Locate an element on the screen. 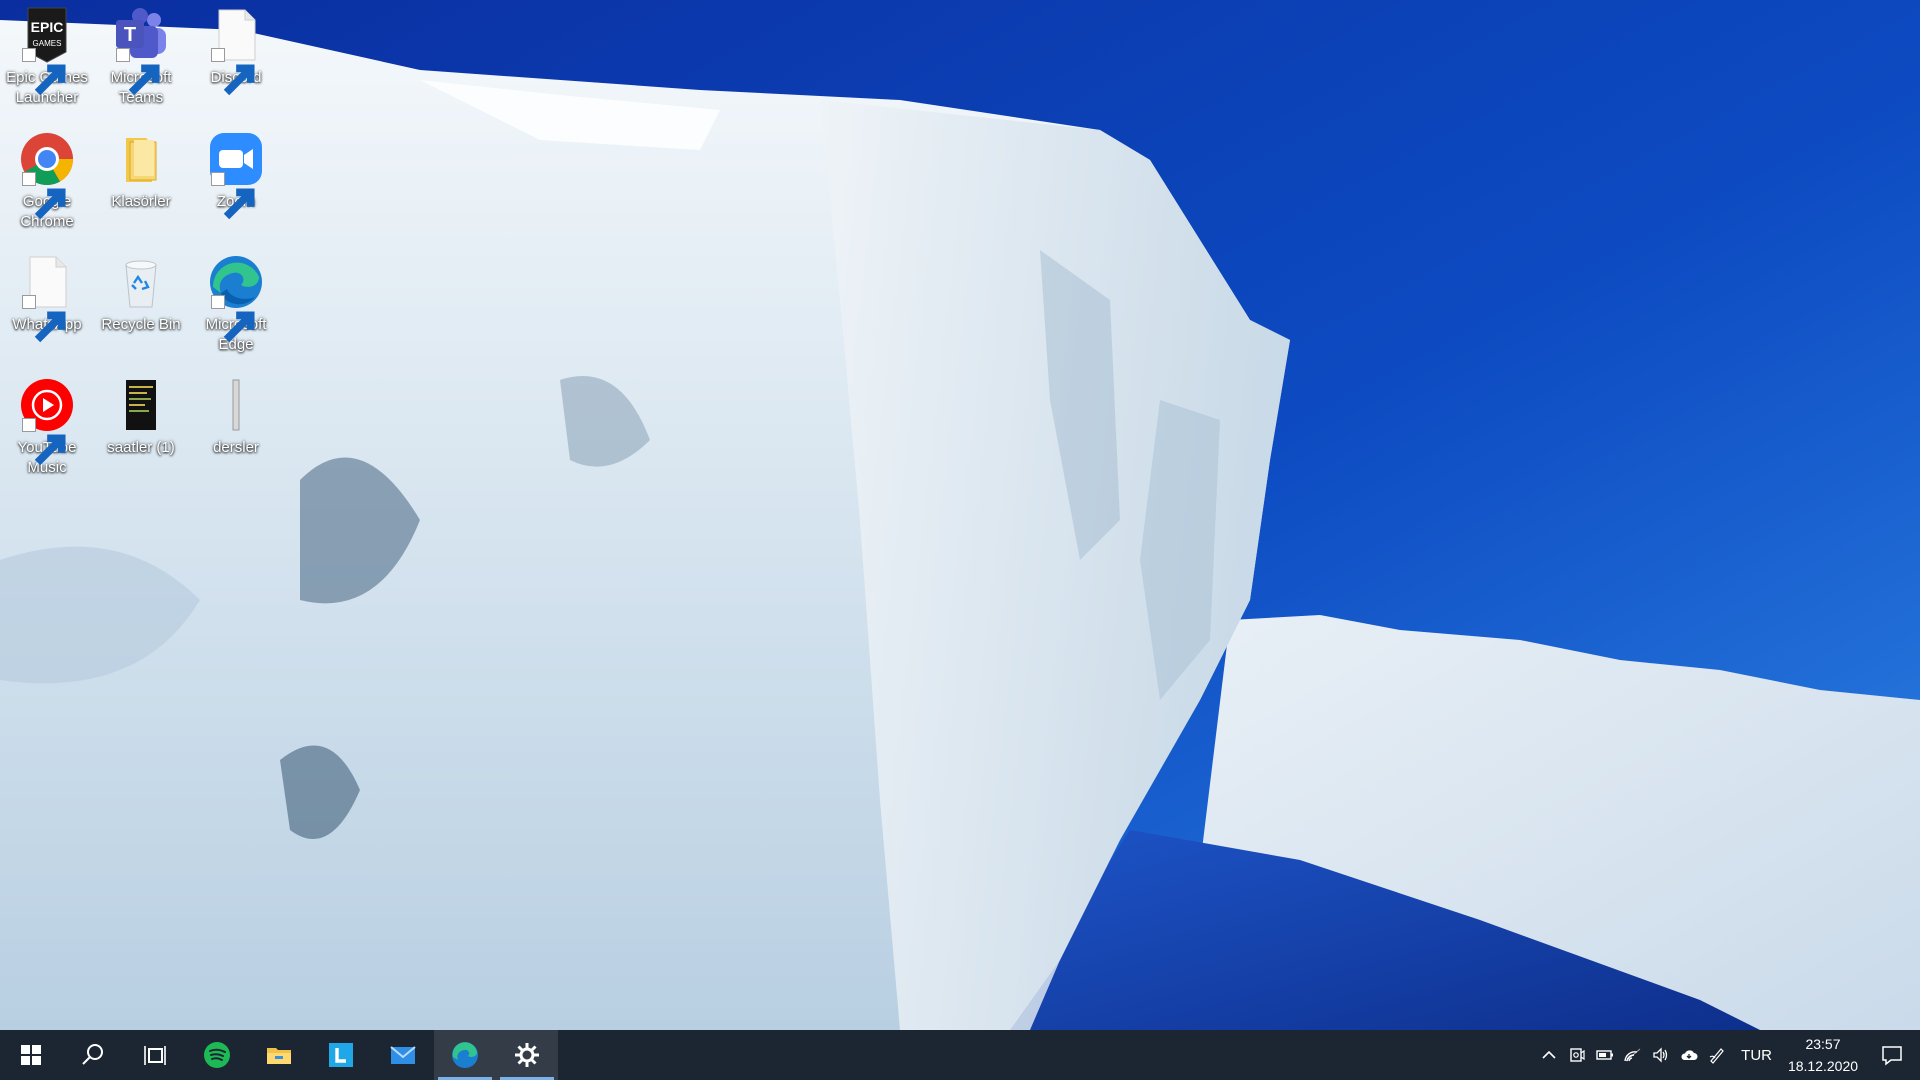 This screenshot has height=1080, width=1920. tray-volume is located at coordinates (1661, 1055).